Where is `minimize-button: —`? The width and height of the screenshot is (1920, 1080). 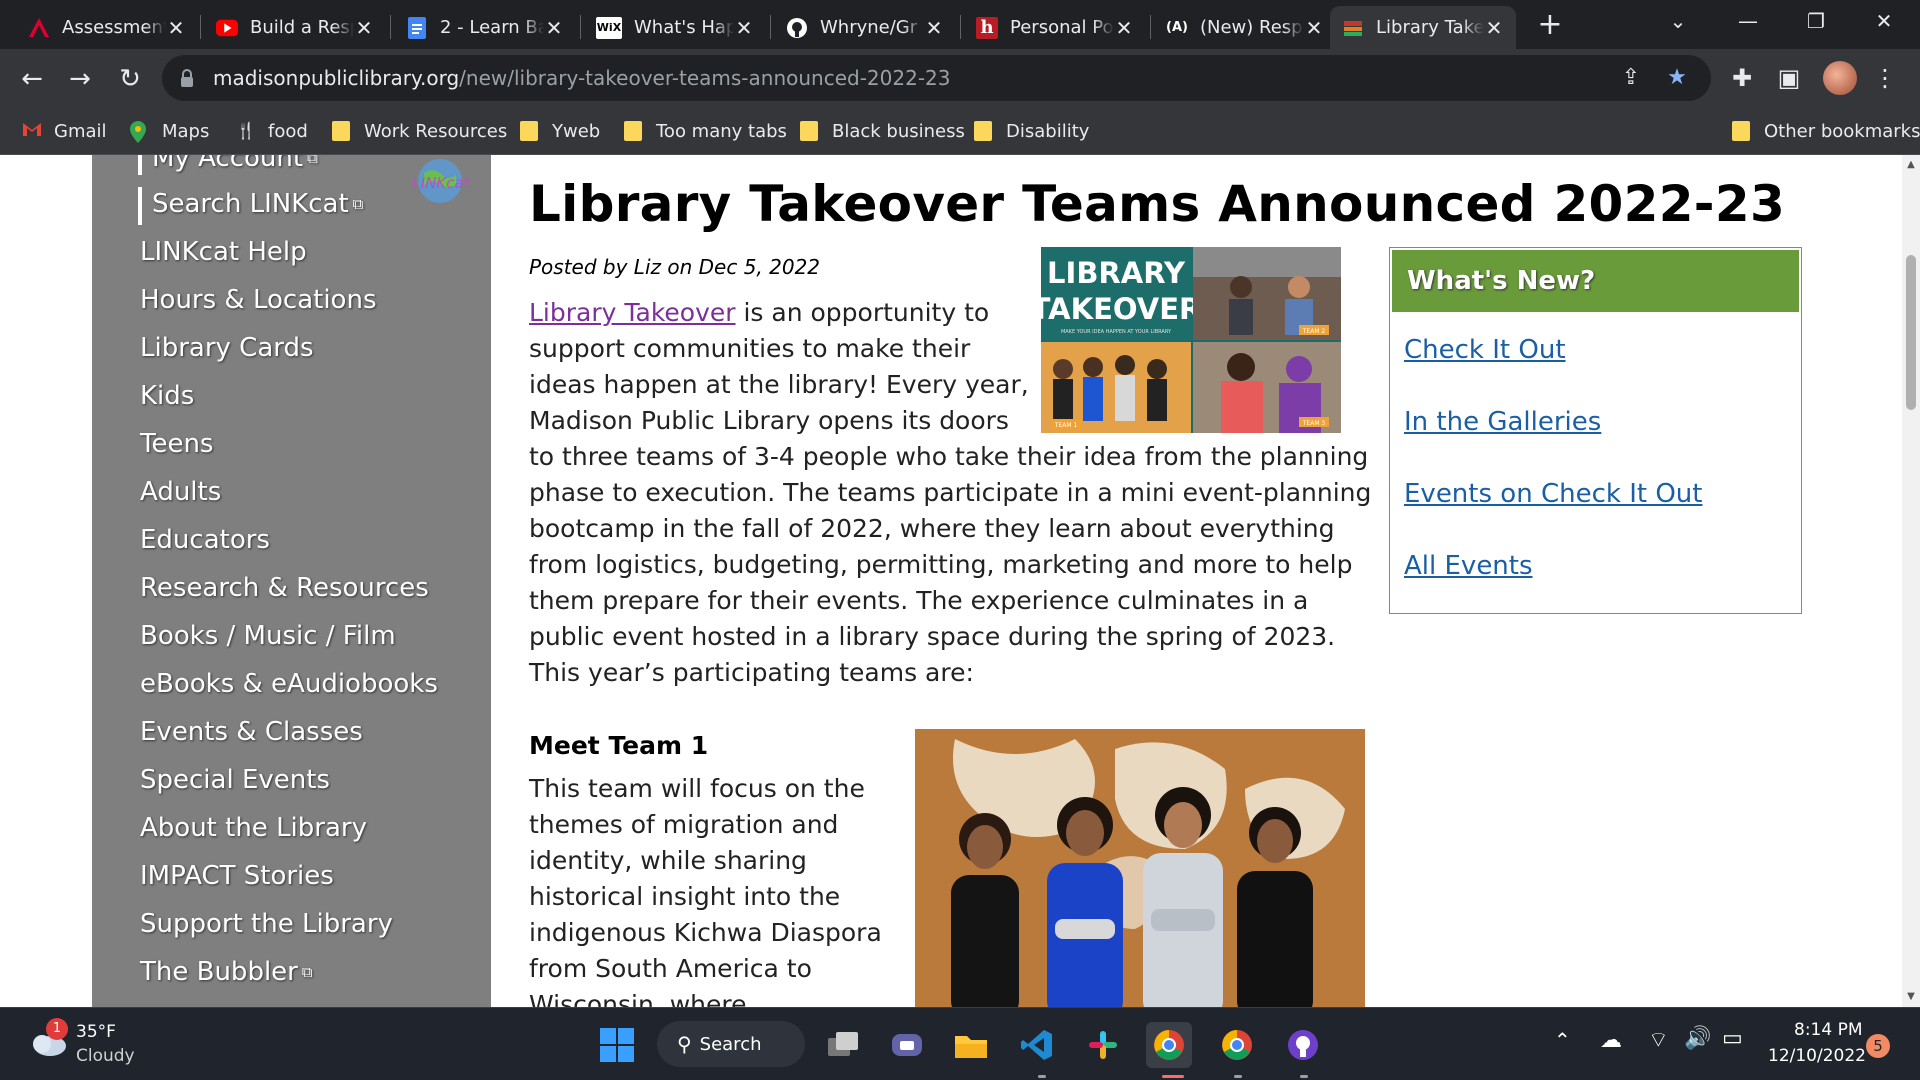 minimize-button: — is located at coordinates (1748, 21).